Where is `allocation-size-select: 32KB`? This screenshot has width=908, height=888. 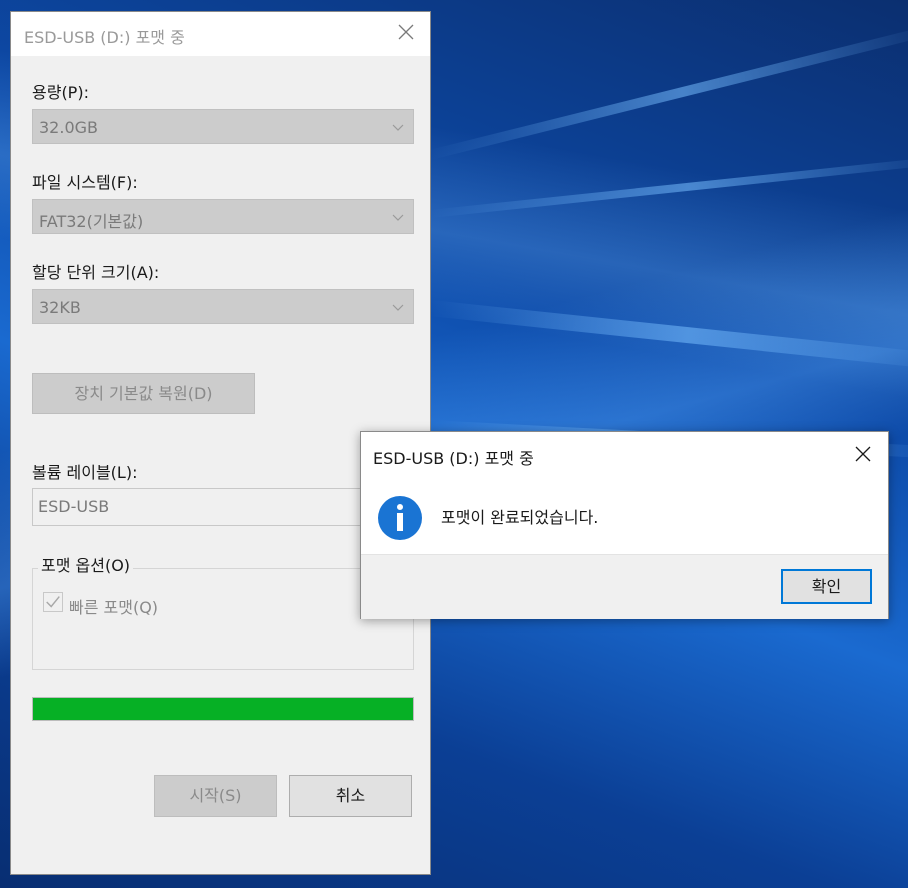 allocation-size-select: 32KB is located at coordinates (223, 306).